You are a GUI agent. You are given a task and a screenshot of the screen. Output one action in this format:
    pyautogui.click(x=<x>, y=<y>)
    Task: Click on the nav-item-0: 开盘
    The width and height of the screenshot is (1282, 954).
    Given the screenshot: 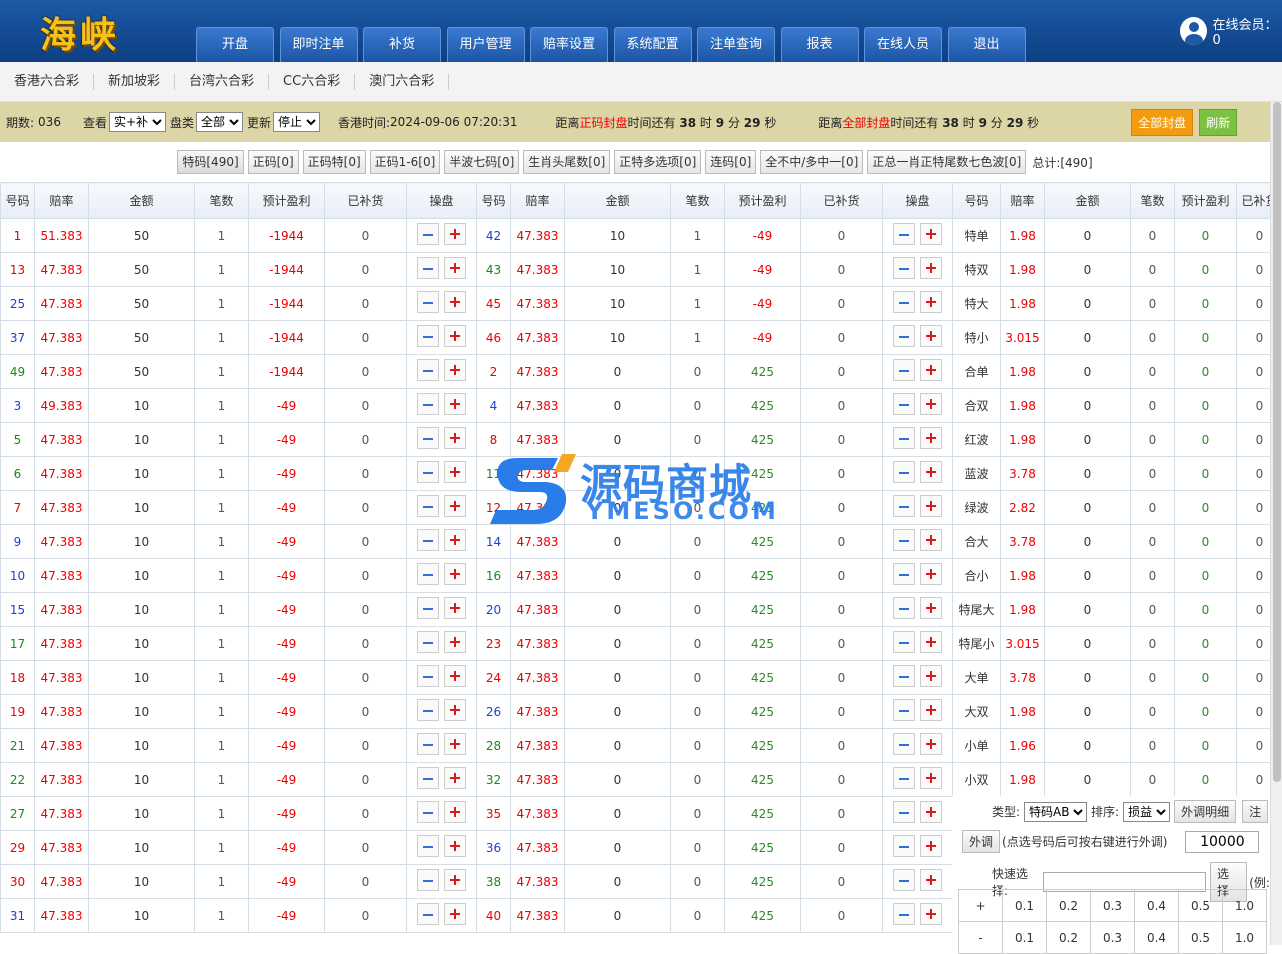 What is the action you would take?
    pyautogui.click(x=235, y=44)
    